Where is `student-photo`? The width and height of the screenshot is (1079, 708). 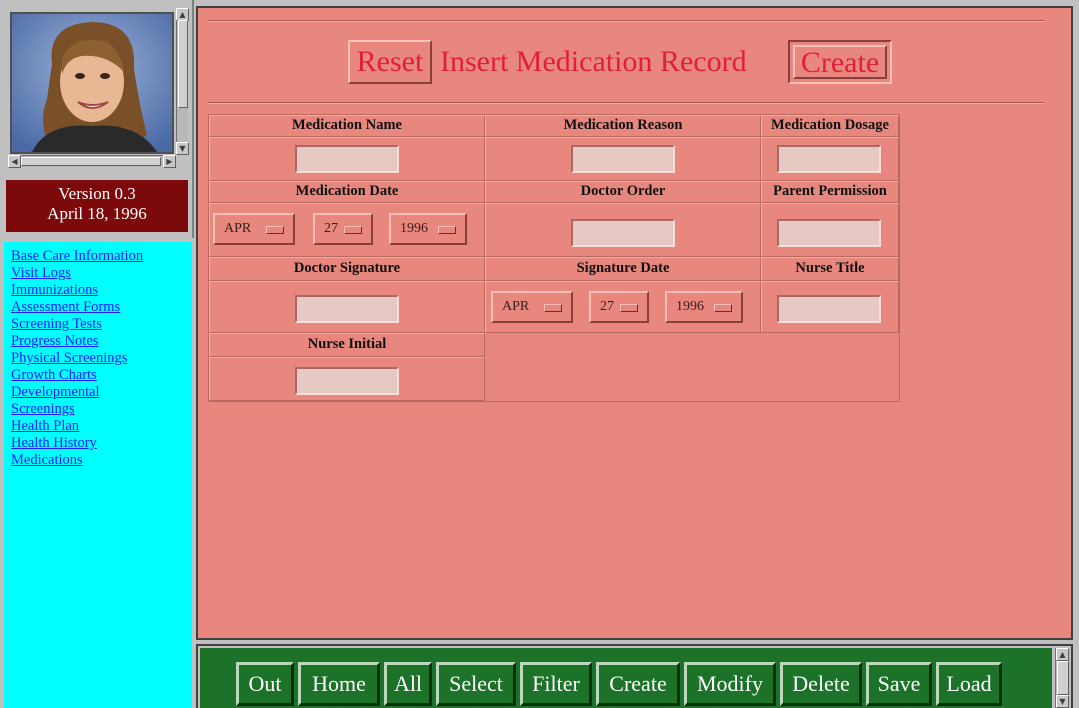
student-photo is located at coordinates (92, 83).